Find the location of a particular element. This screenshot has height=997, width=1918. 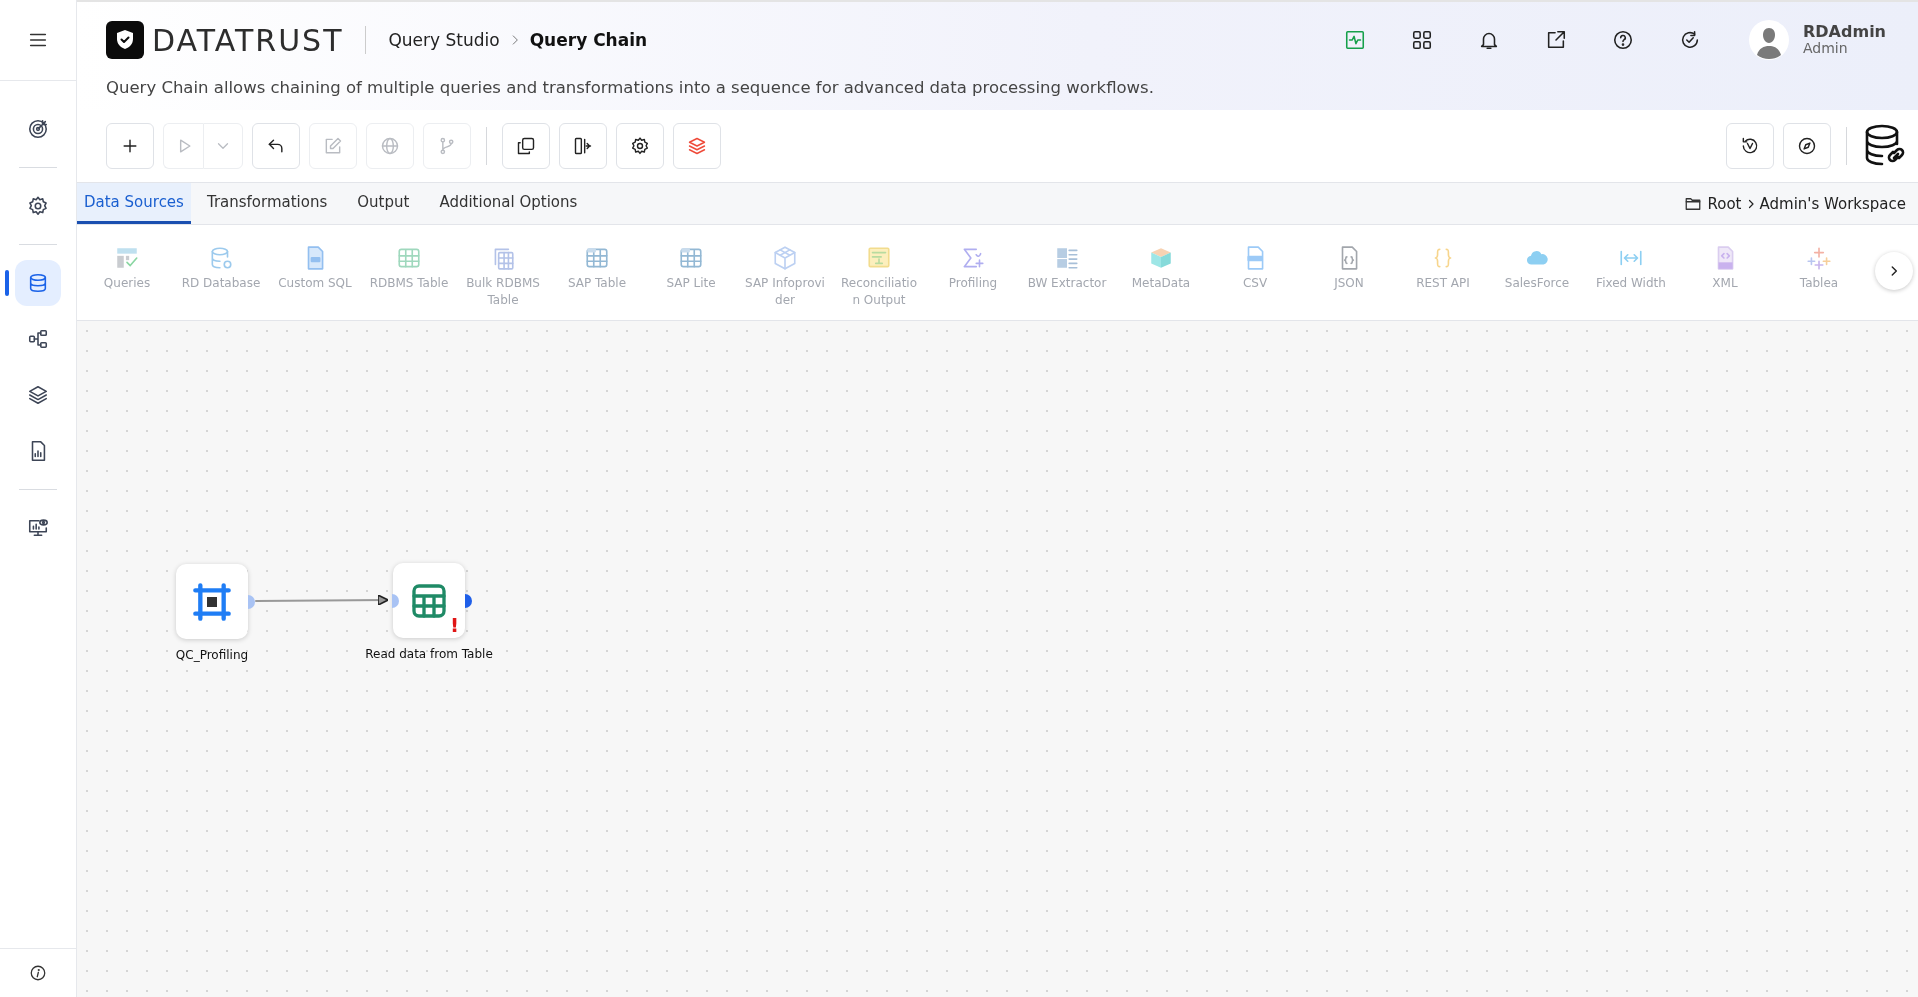

settings-button is located at coordinates (640, 146).